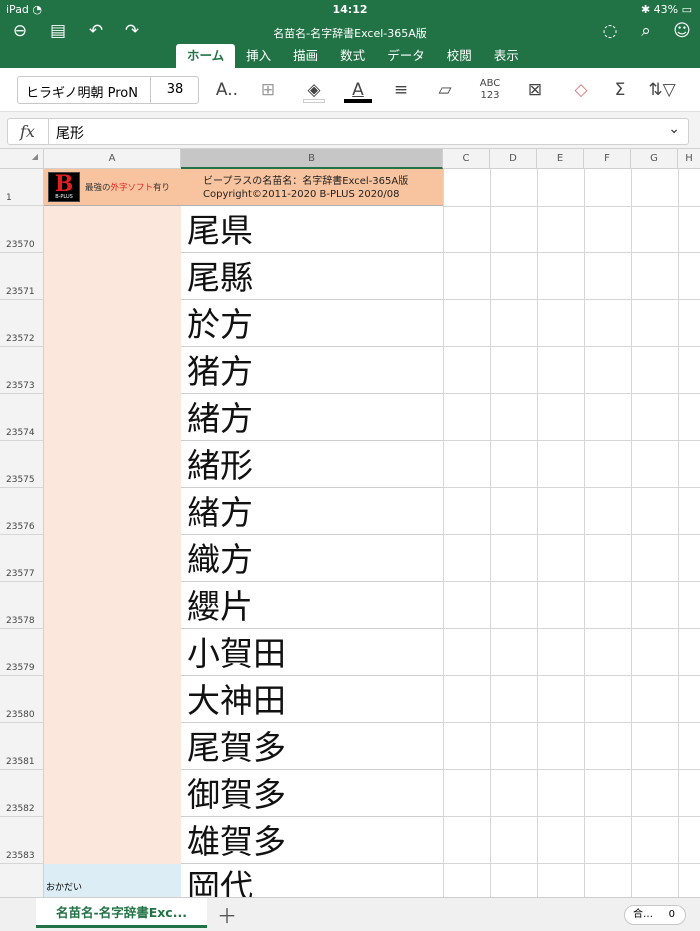 This screenshot has height=931, width=700. What do you see at coordinates (506, 56) in the screenshot?
I see `tab-view: 表示` at bounding box center [506, 56].